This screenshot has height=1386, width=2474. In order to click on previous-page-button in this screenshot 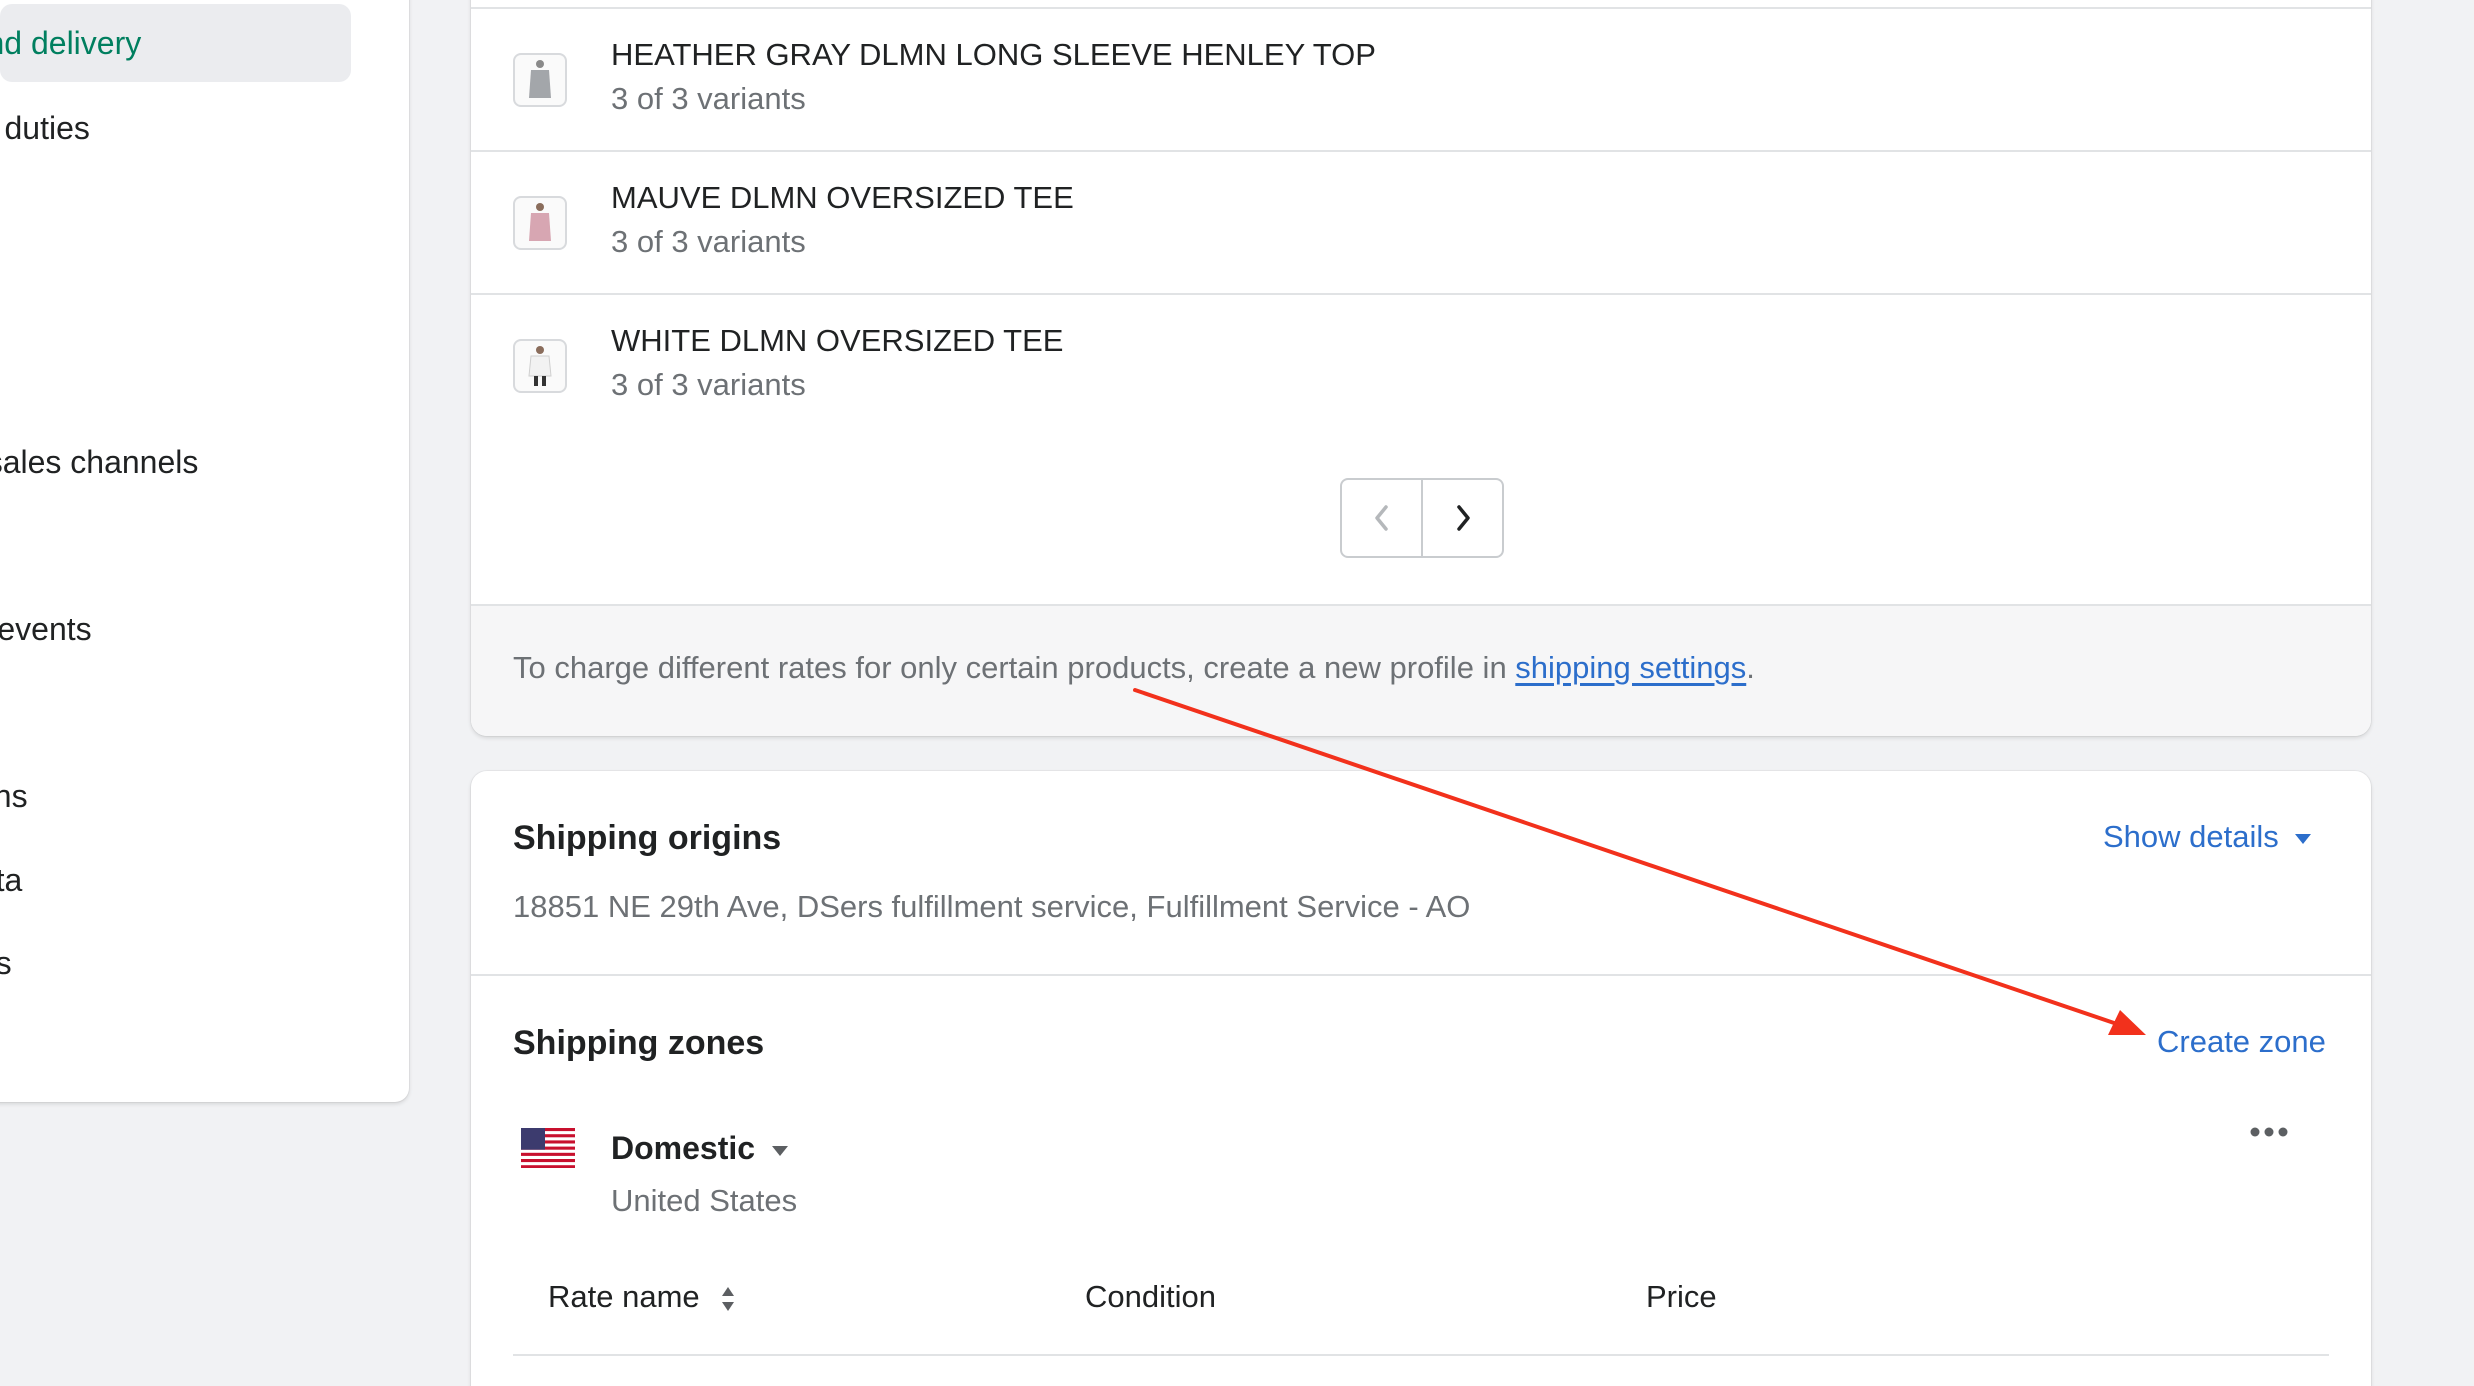, I will do `click(1381, 518)`.